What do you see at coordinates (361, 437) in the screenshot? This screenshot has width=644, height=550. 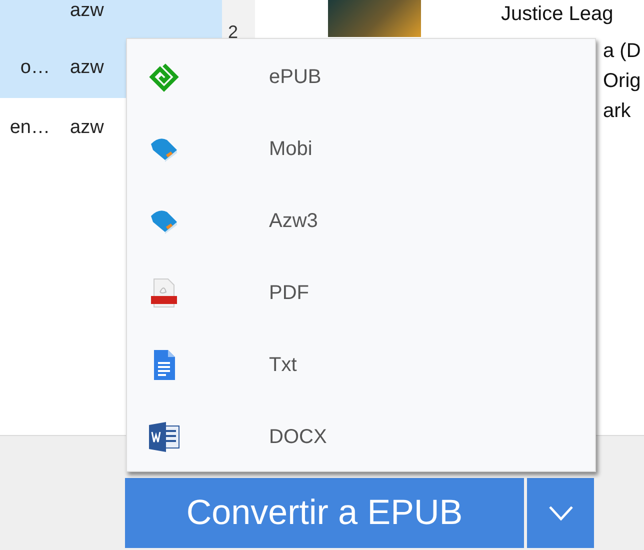 I see `format-menu-item: DOCX` at bounding box center [361, 437].